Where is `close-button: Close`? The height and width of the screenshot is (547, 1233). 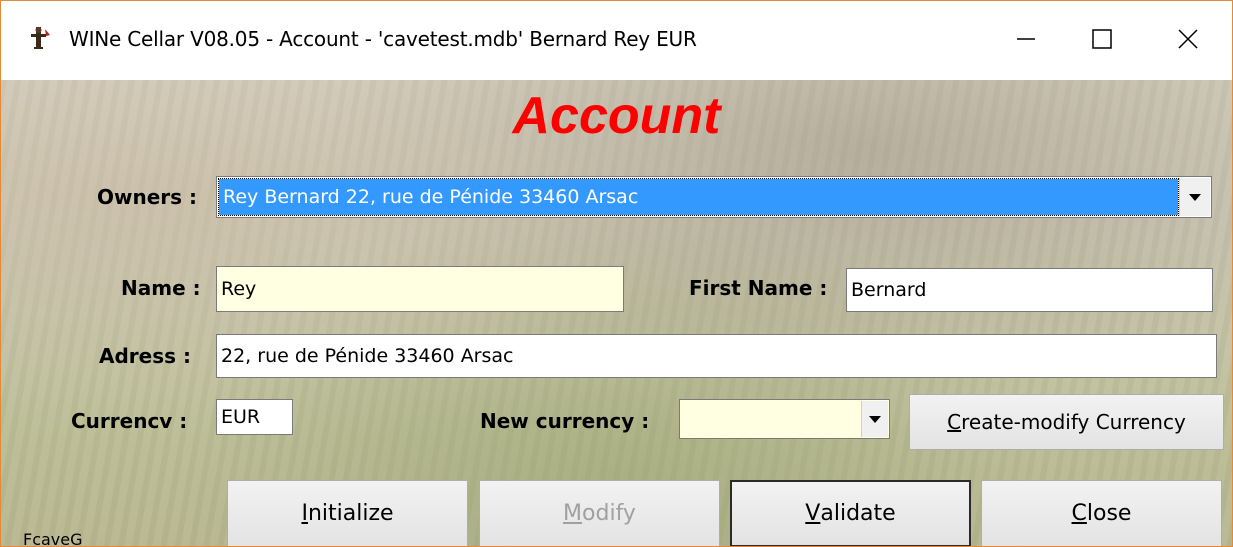 close-button: Close is located at coordinates (1101, 513).